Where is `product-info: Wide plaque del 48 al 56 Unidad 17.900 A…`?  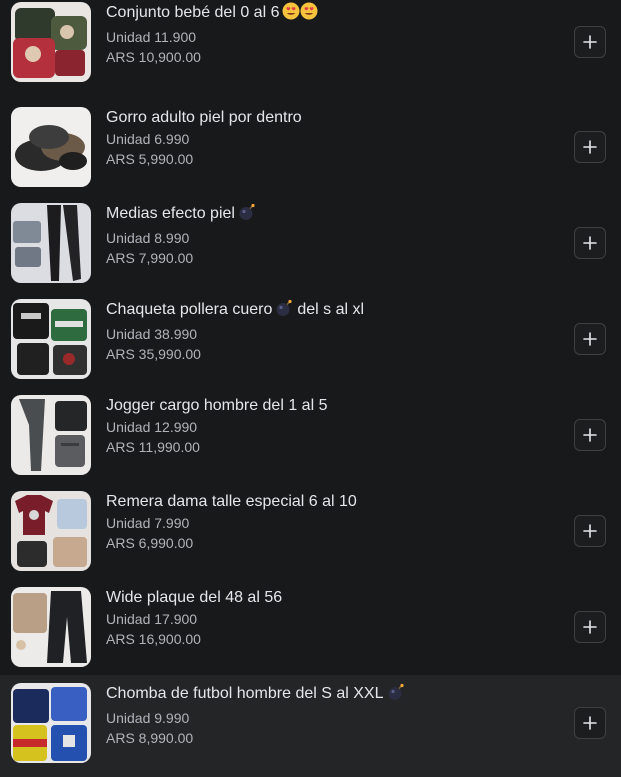
product-info: Wide plaque del 48 al 56 Unidad 17.900 A… is located at coordinates (194, 618).